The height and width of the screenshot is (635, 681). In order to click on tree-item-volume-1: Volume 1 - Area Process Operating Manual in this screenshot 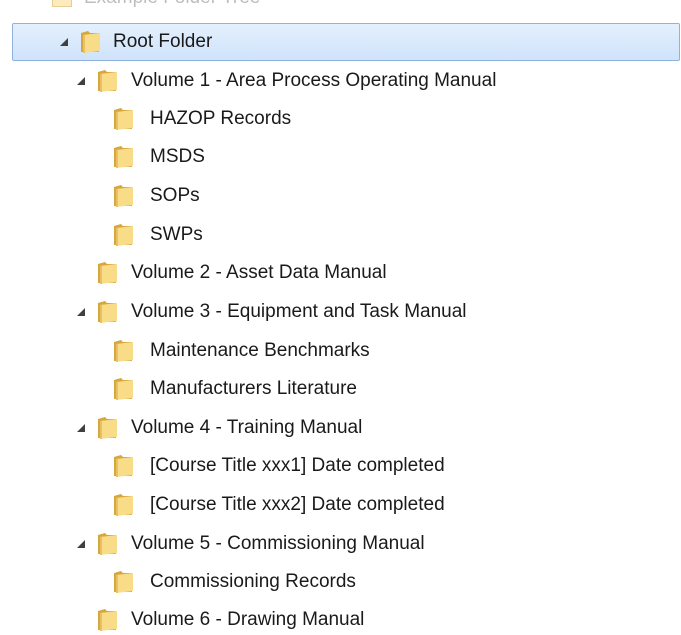, I will do `click(335, 81)`.